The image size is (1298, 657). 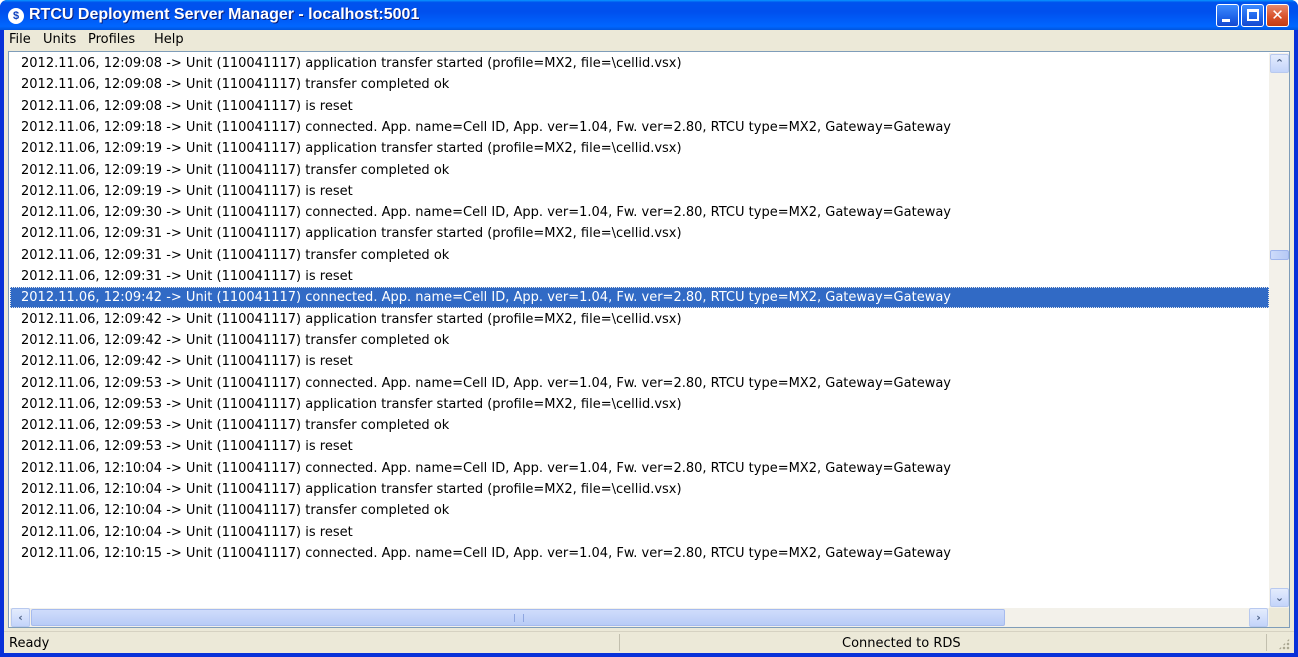 What do you see at coordinates (901, 643) in the screenshot?
I see `connection-status: Connected to RDS` at bounding box center [901, 643].